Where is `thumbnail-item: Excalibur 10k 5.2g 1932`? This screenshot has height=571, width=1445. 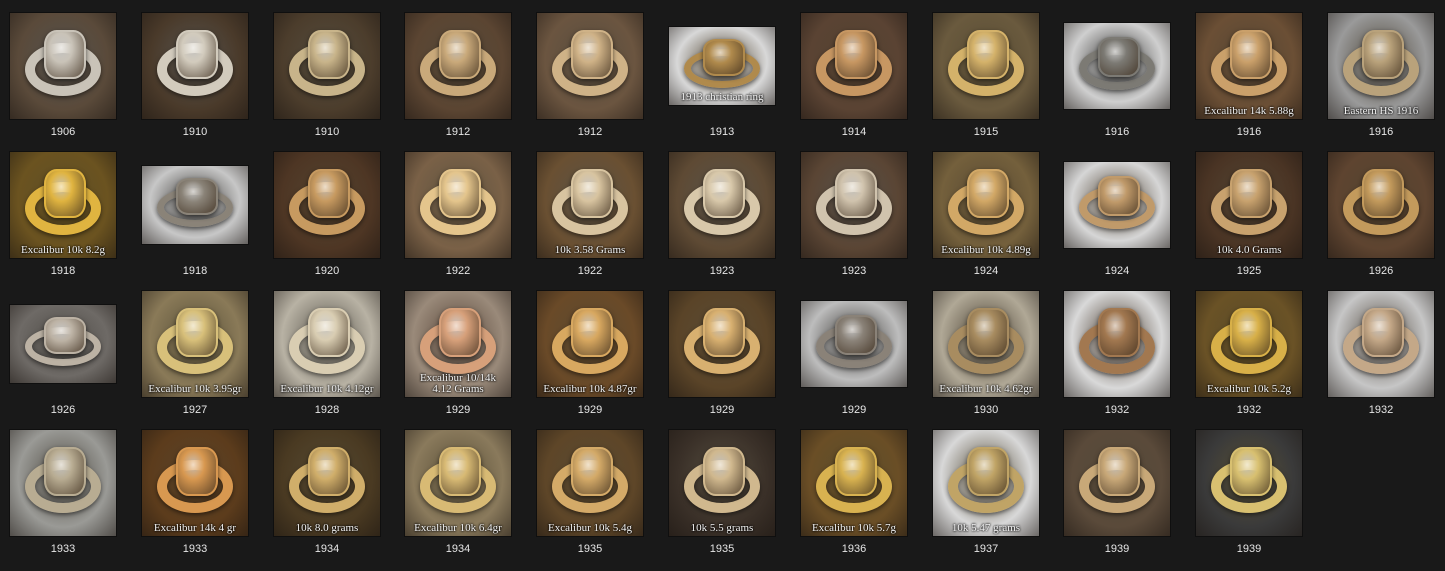
thumbnail-item: Excalibur 10k 5.2g 1932 is located at coordinates (1249, 358).